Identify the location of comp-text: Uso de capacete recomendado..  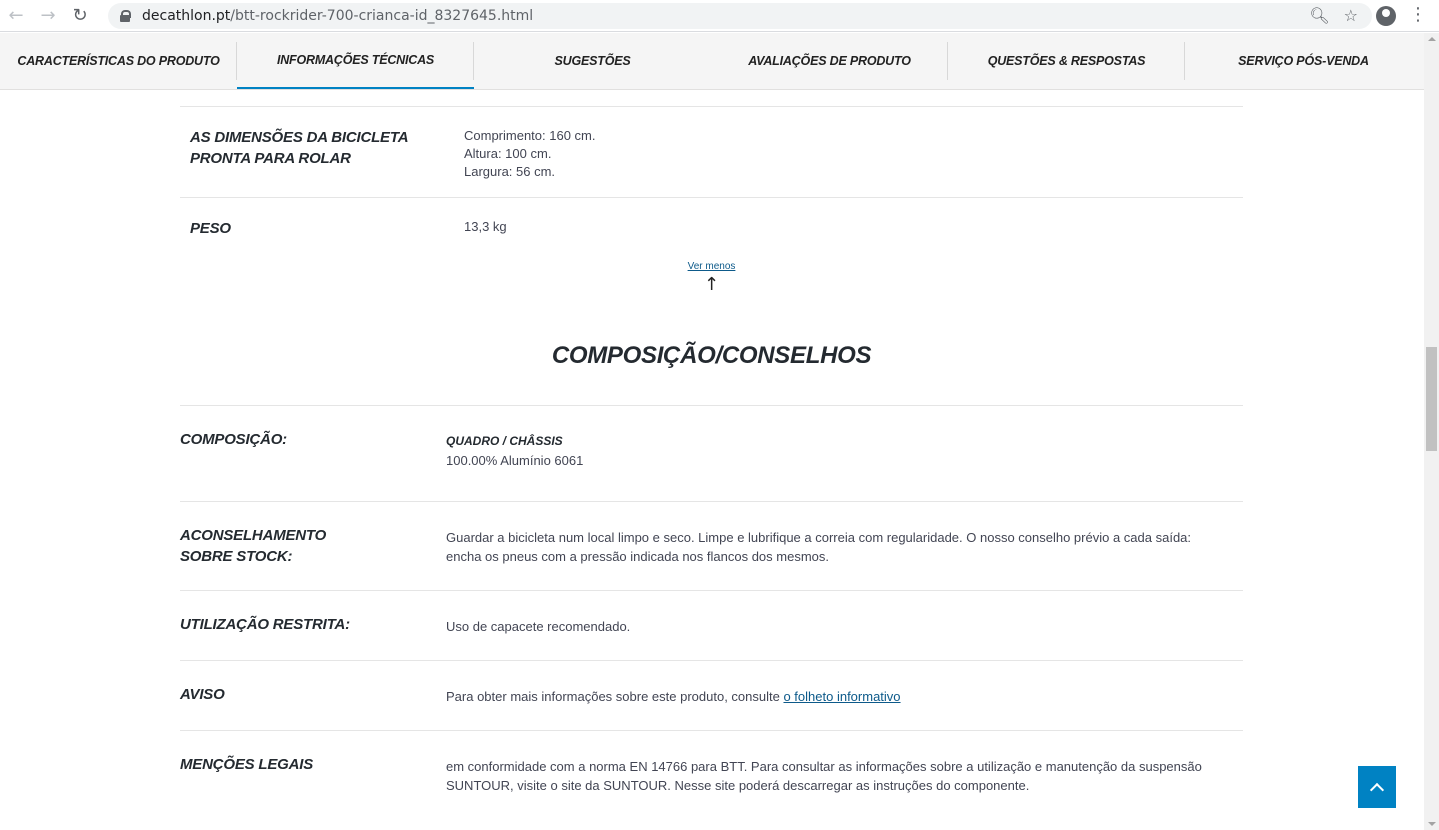
(538, 626).